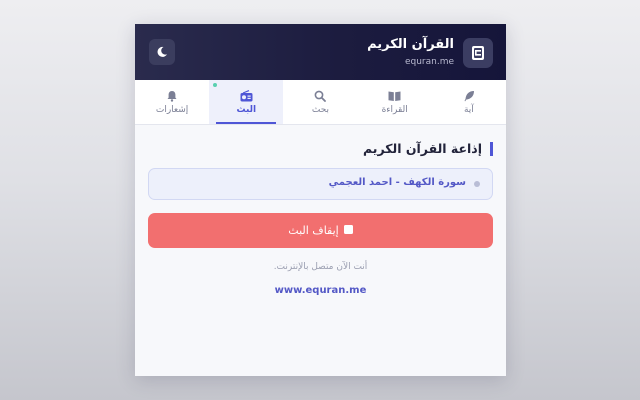  What do you see at coordinates (478, 53) in the screenshot?
I see `book-icon` at bounding box center [478, 53].